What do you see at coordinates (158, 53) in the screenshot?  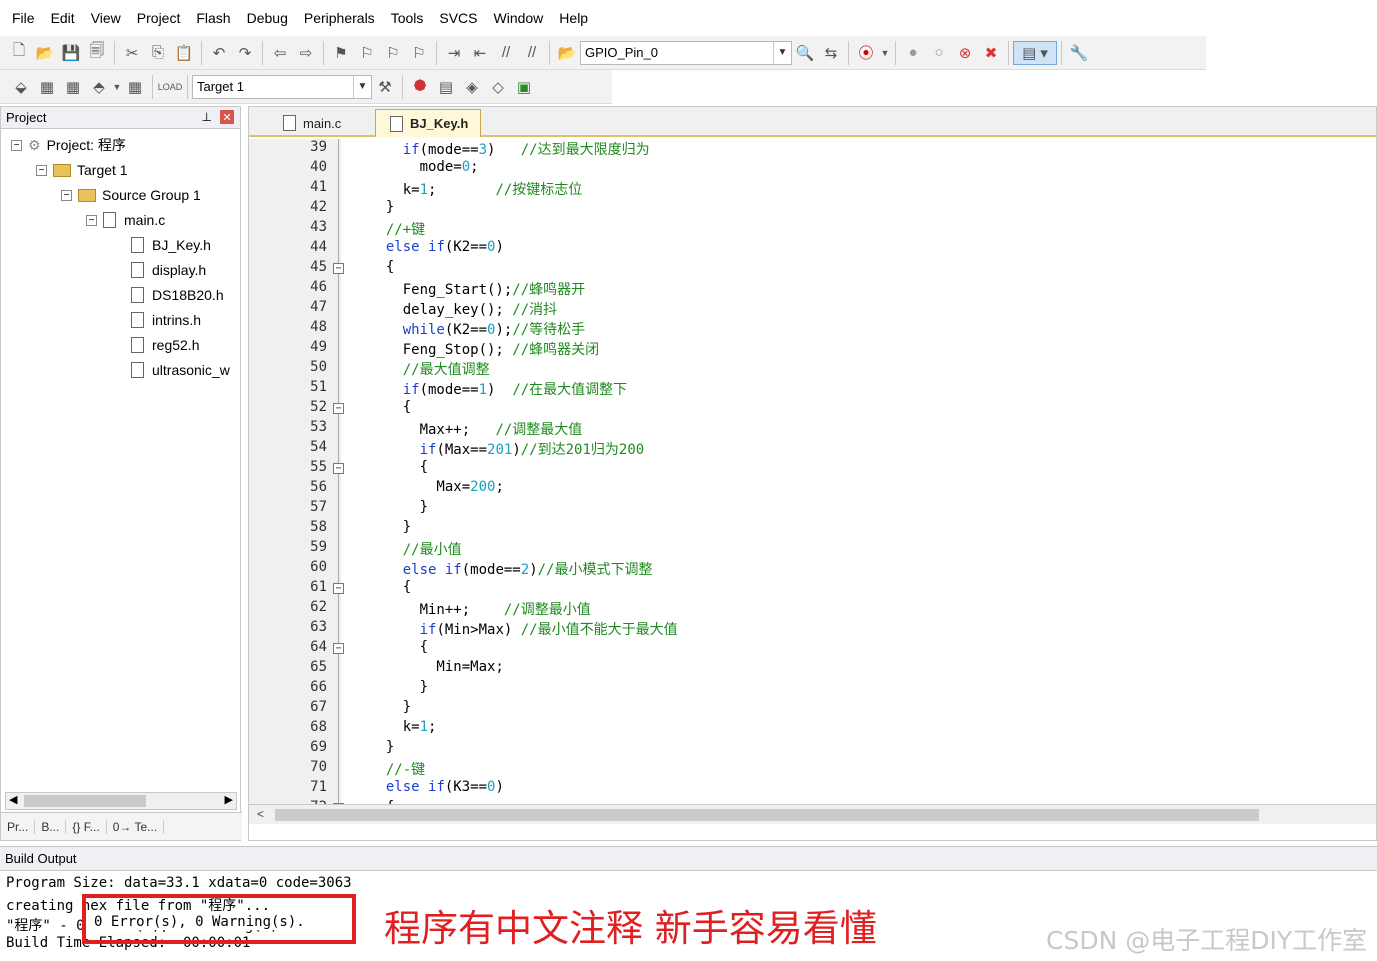 I see `copy-icon: ⎘` at bounding box center [158, 53].